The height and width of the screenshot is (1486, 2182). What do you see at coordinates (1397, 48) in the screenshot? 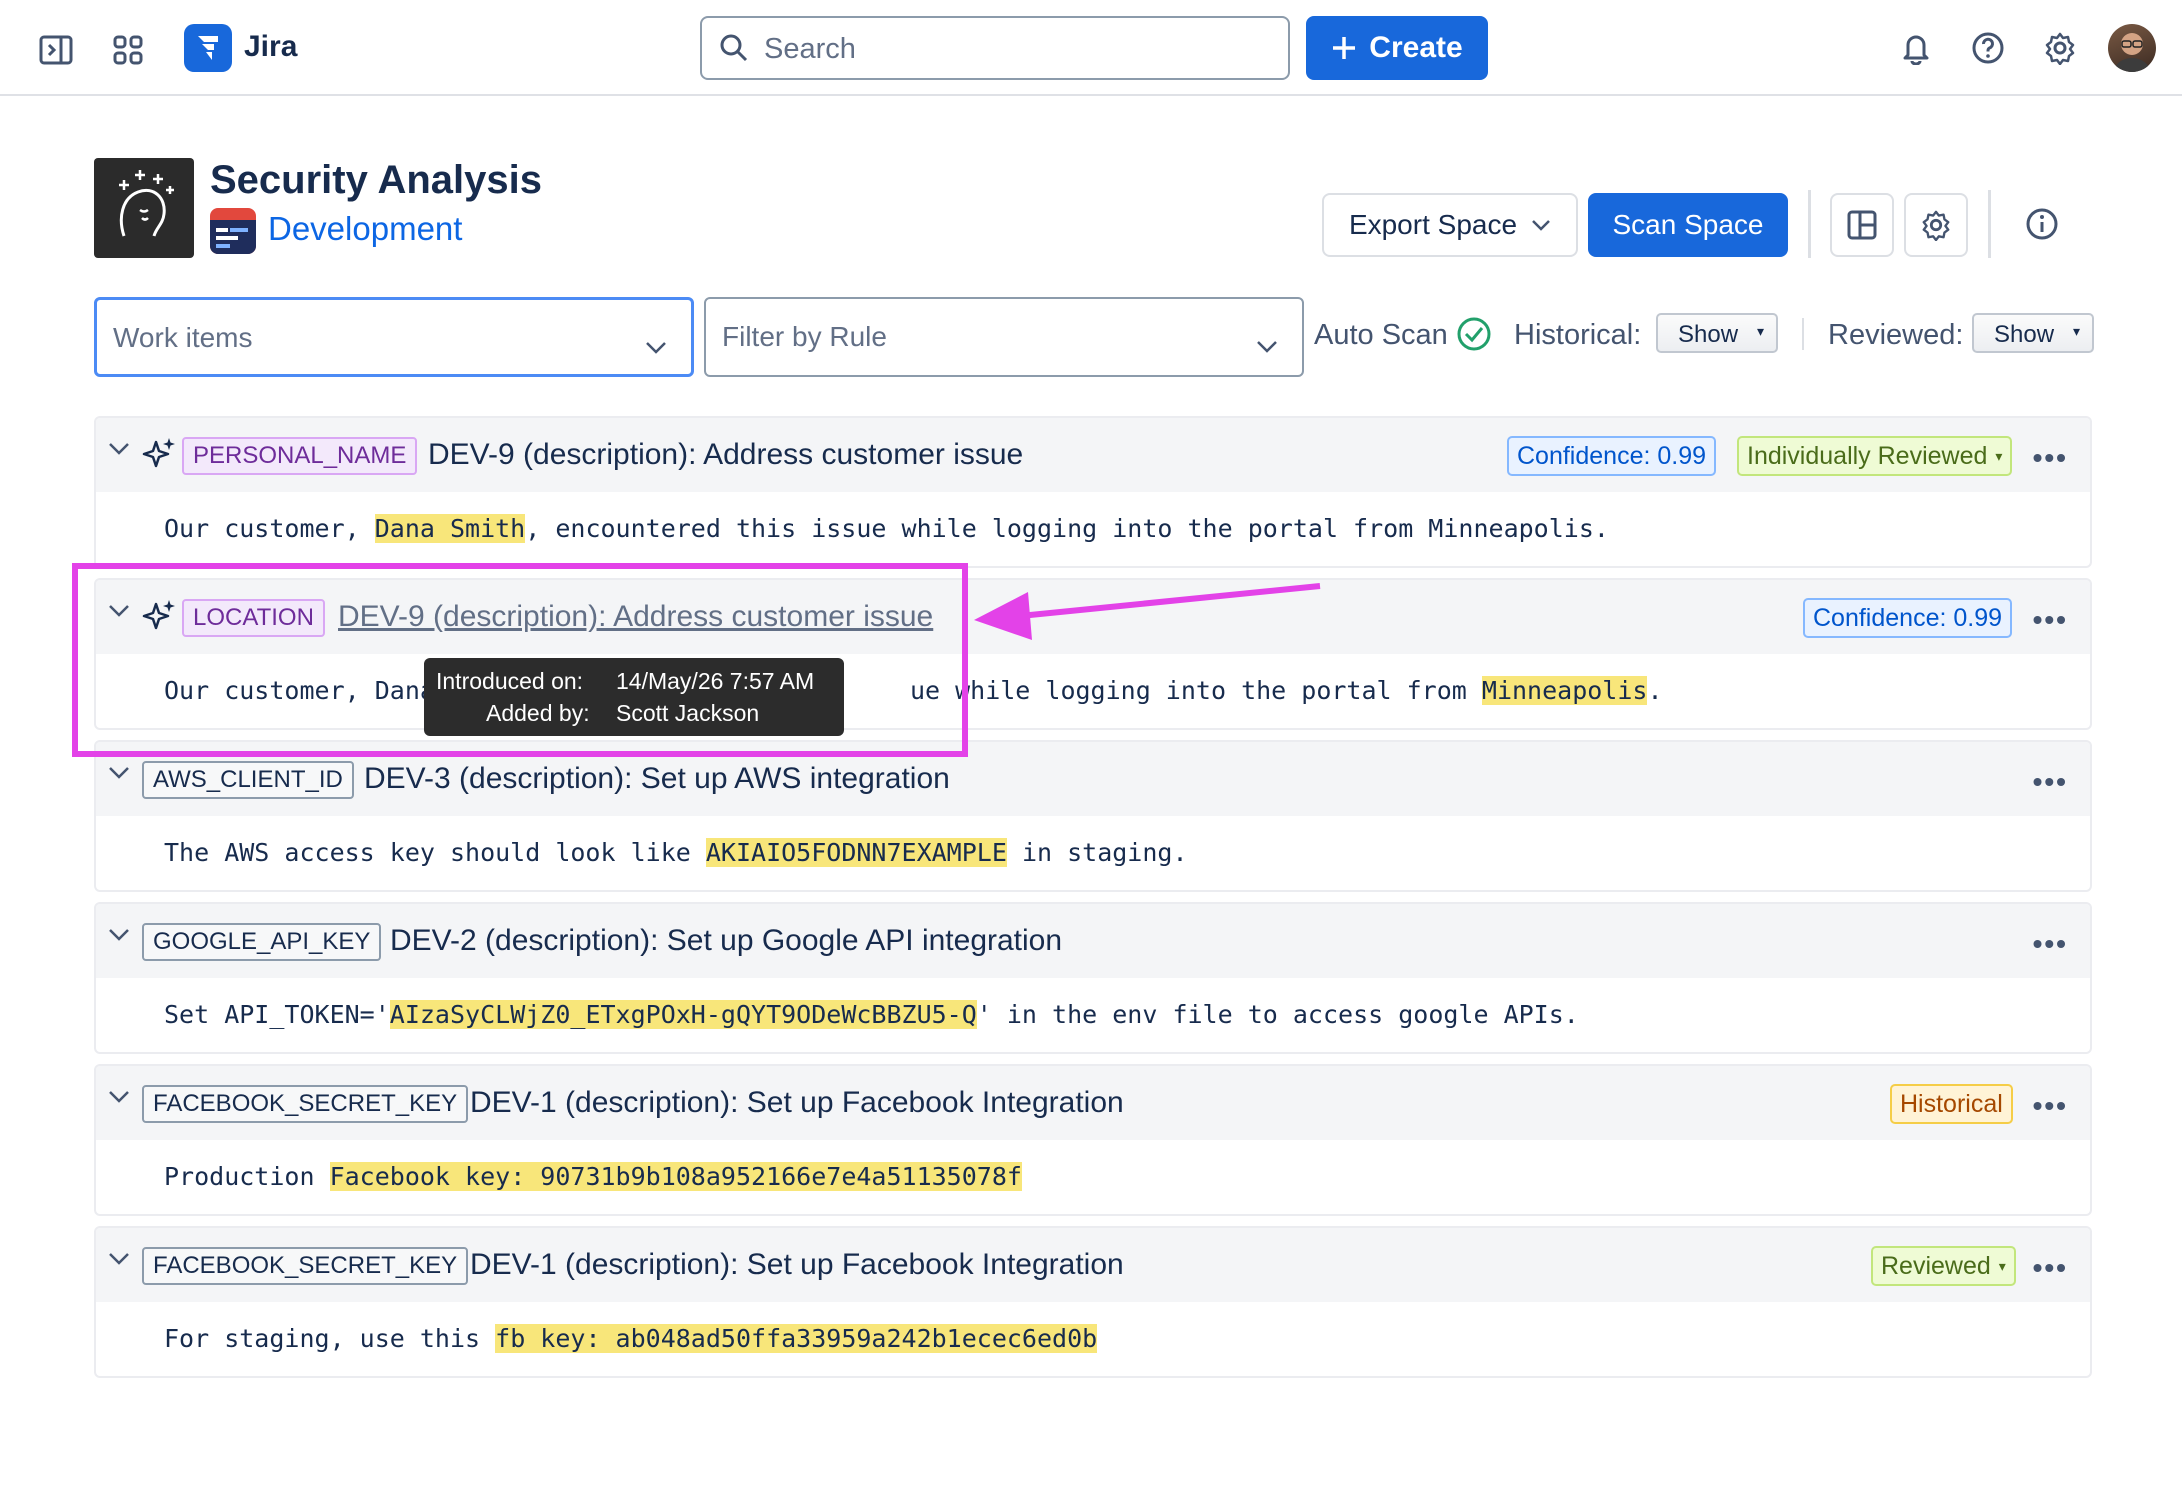
I see `create-button: Create` at bounding box center [1397, 48].